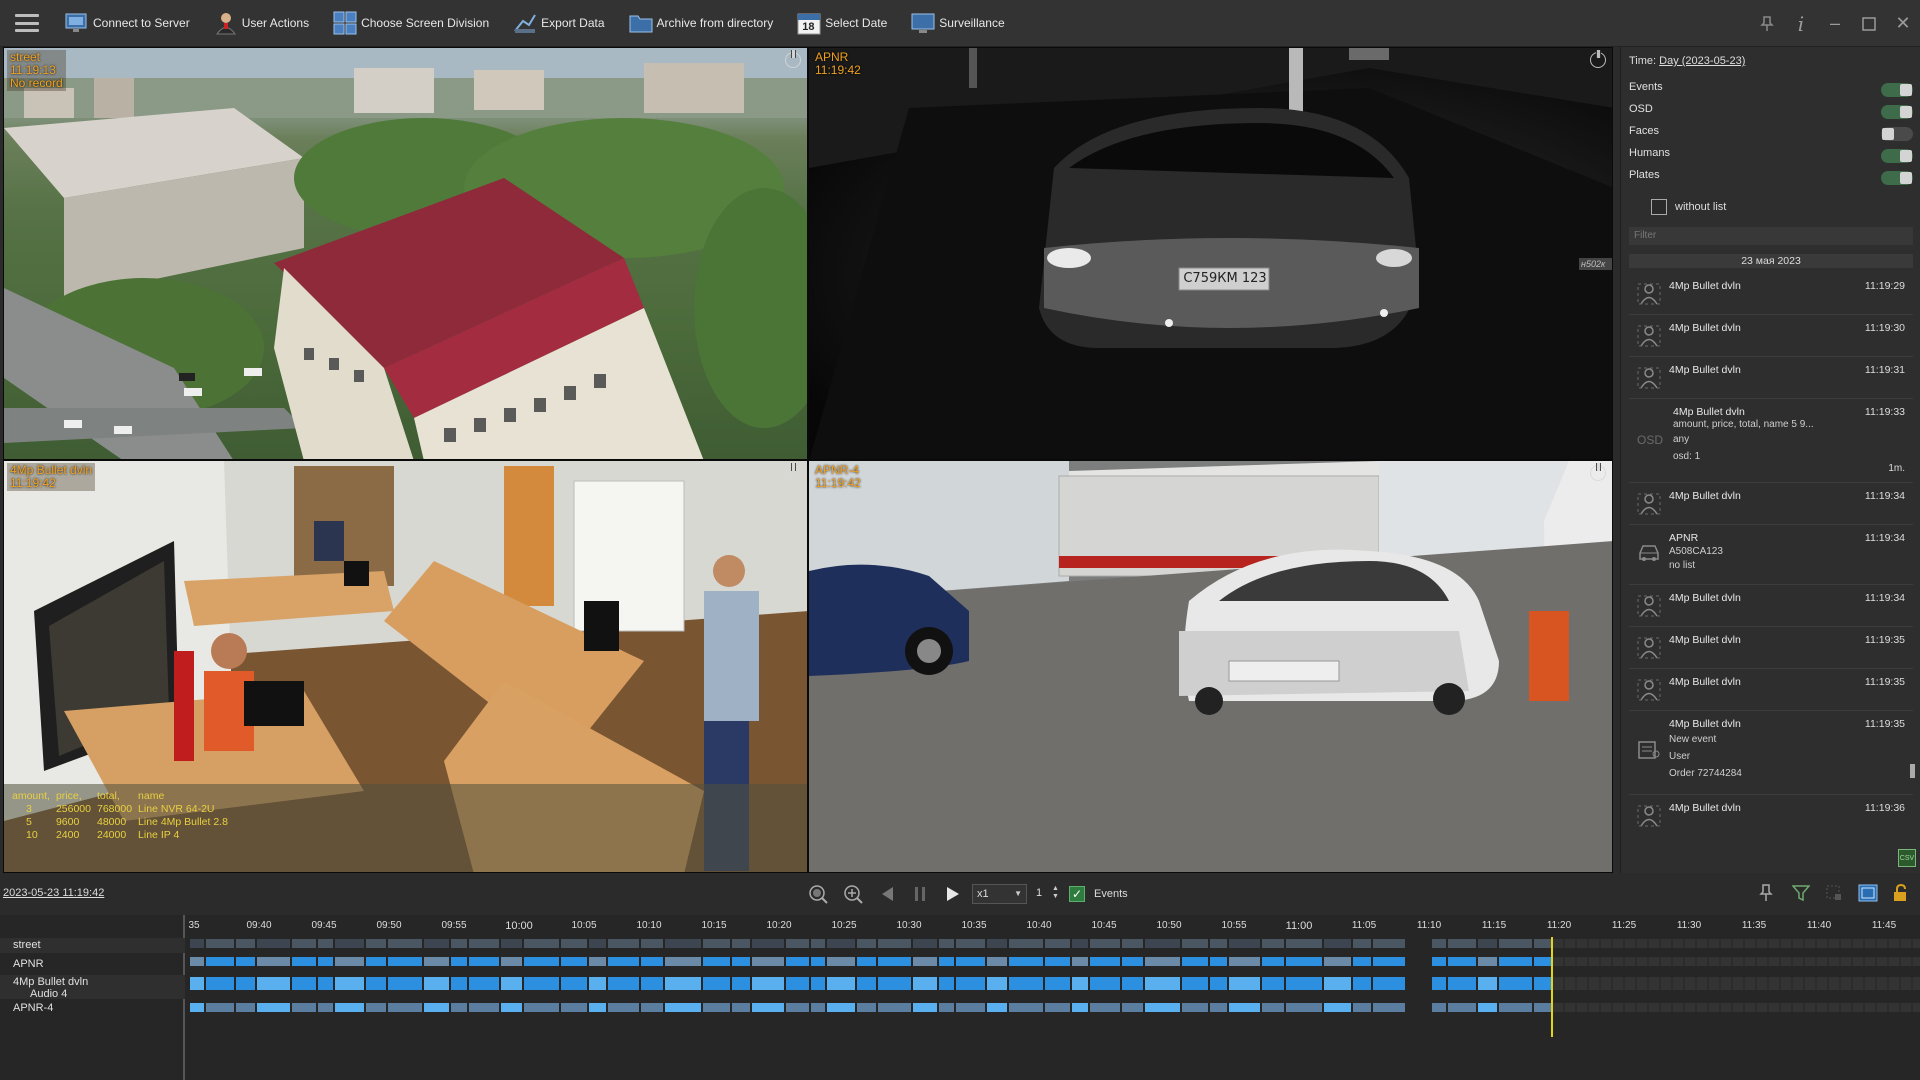 This screenshot has width=1920, height=1080. I want to click on select-date-button: 18 Select Date, so click(844, 23).